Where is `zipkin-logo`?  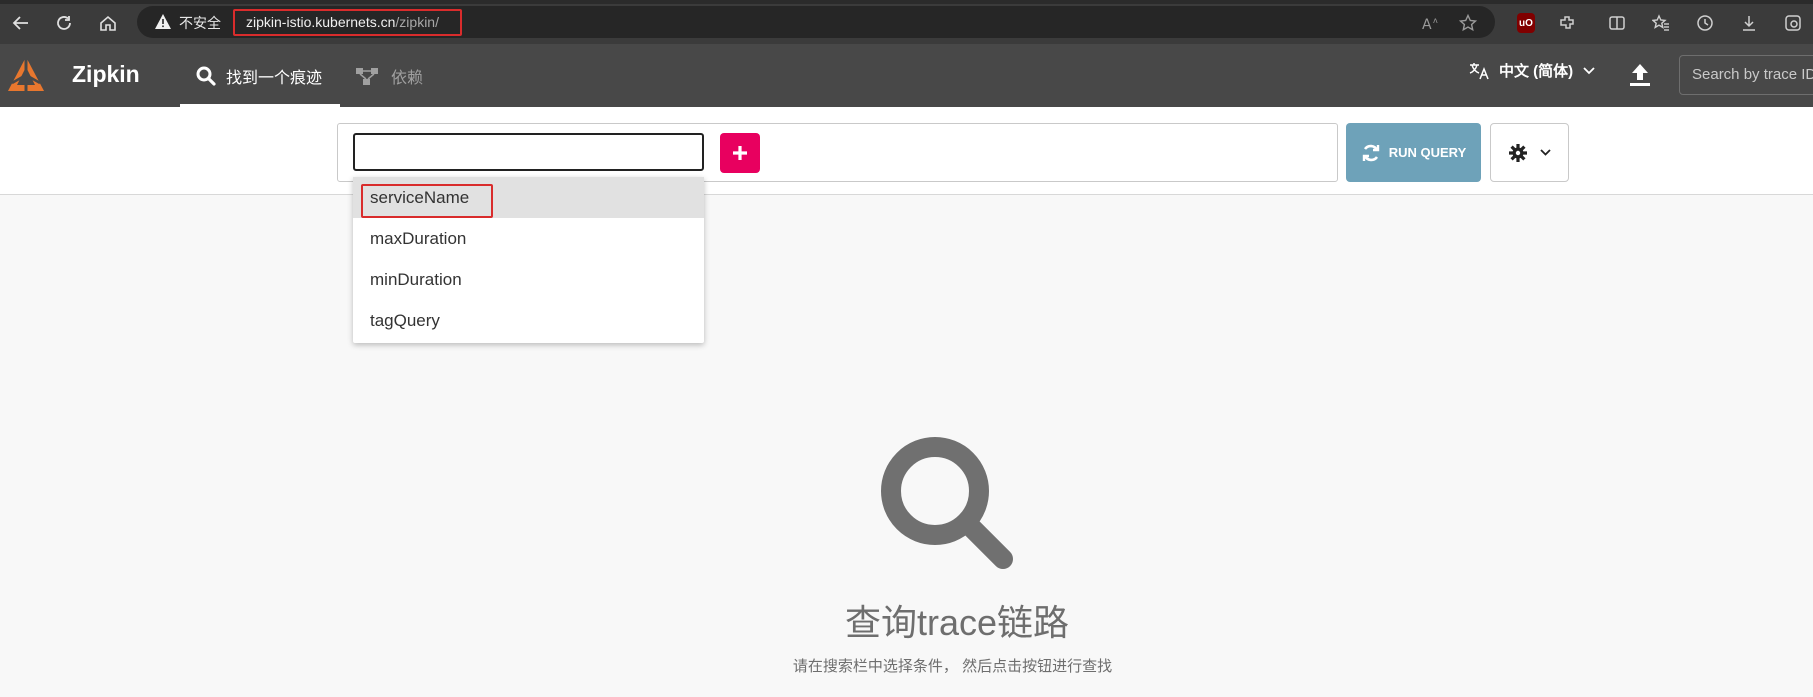 zipkin-logo is located at coordinates (26, 75).